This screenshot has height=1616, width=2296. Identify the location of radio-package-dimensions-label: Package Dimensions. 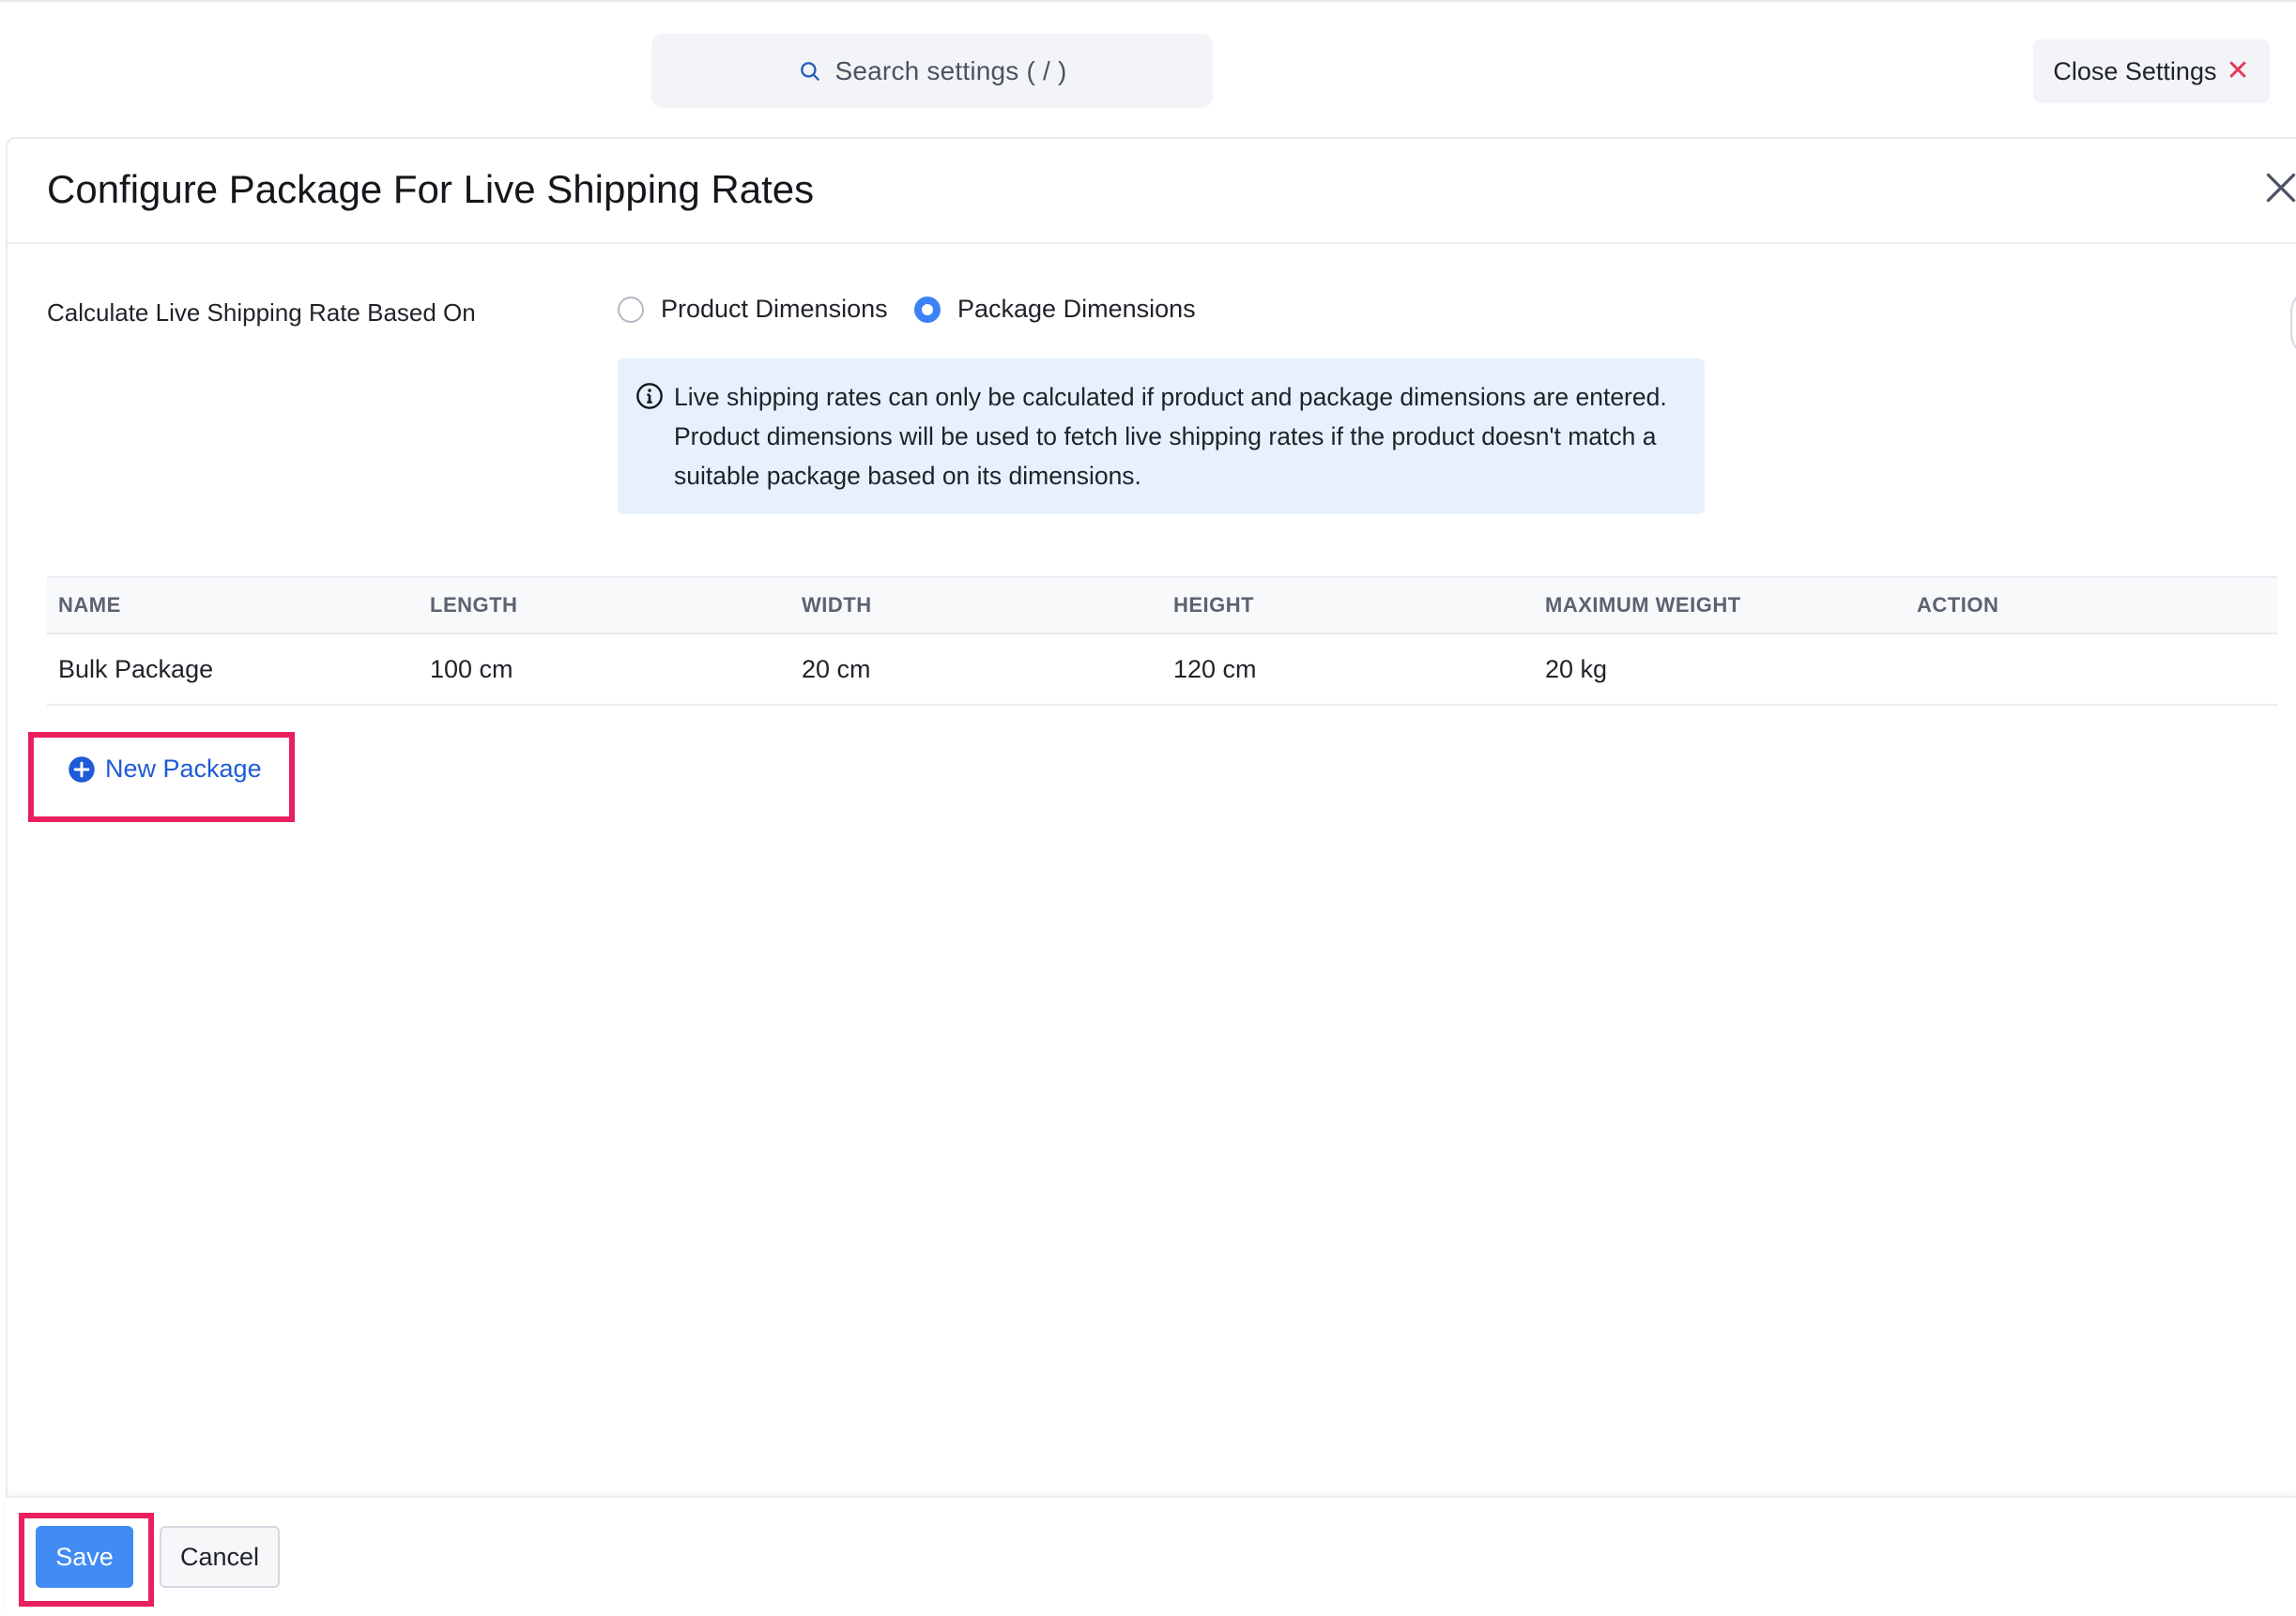
(1076, 309).